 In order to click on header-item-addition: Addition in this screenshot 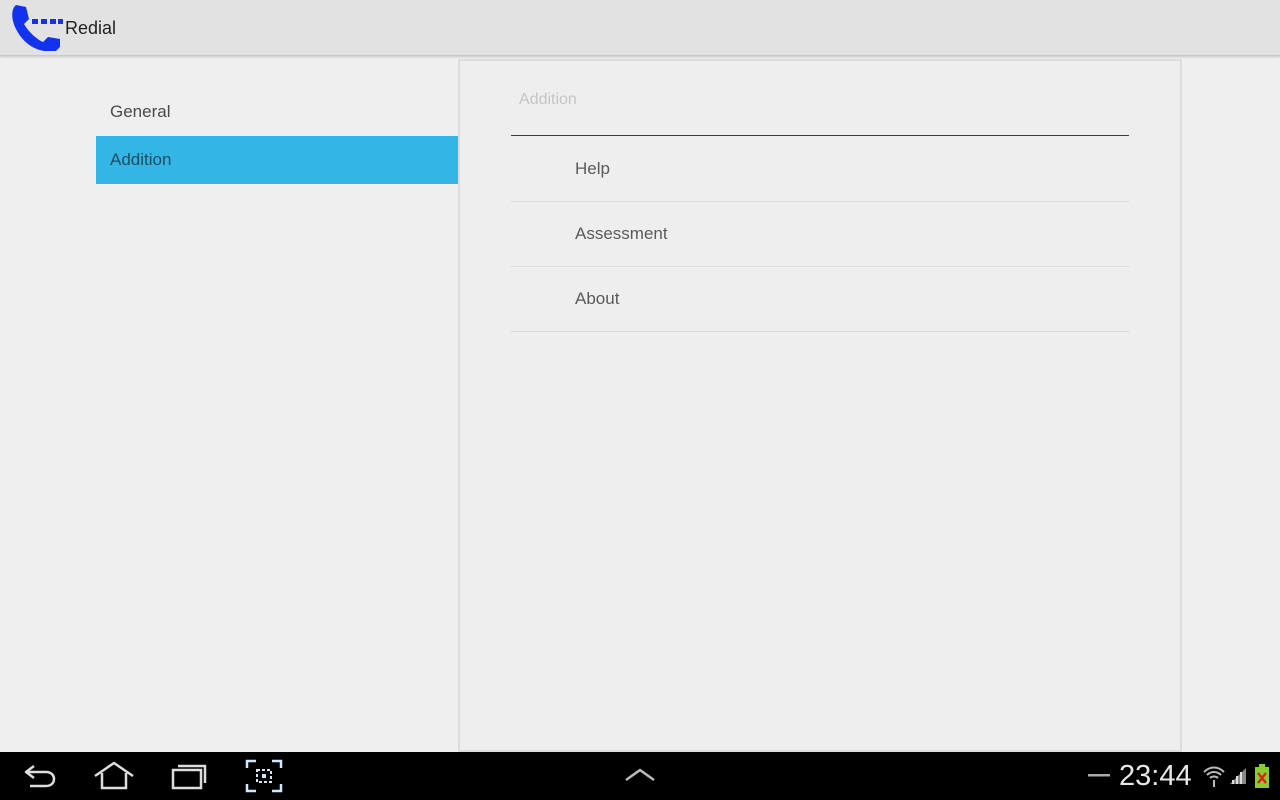, I will do `click(277, 160)`.